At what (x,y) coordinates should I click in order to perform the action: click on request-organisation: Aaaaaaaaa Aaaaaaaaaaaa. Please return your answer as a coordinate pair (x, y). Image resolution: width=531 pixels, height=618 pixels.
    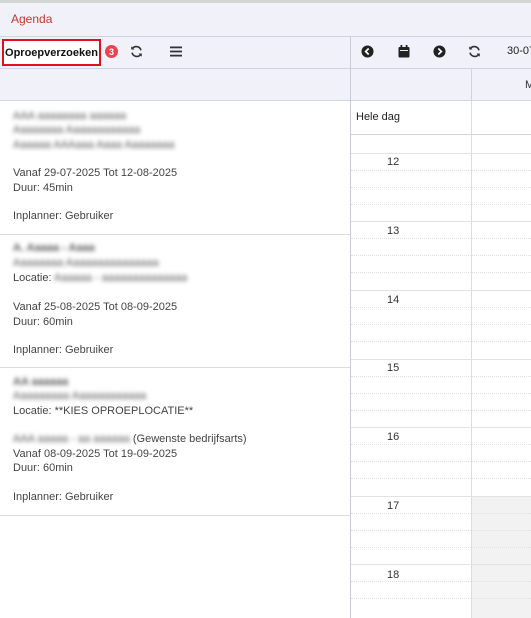
    Looking at the image, I should click on (80, 396).